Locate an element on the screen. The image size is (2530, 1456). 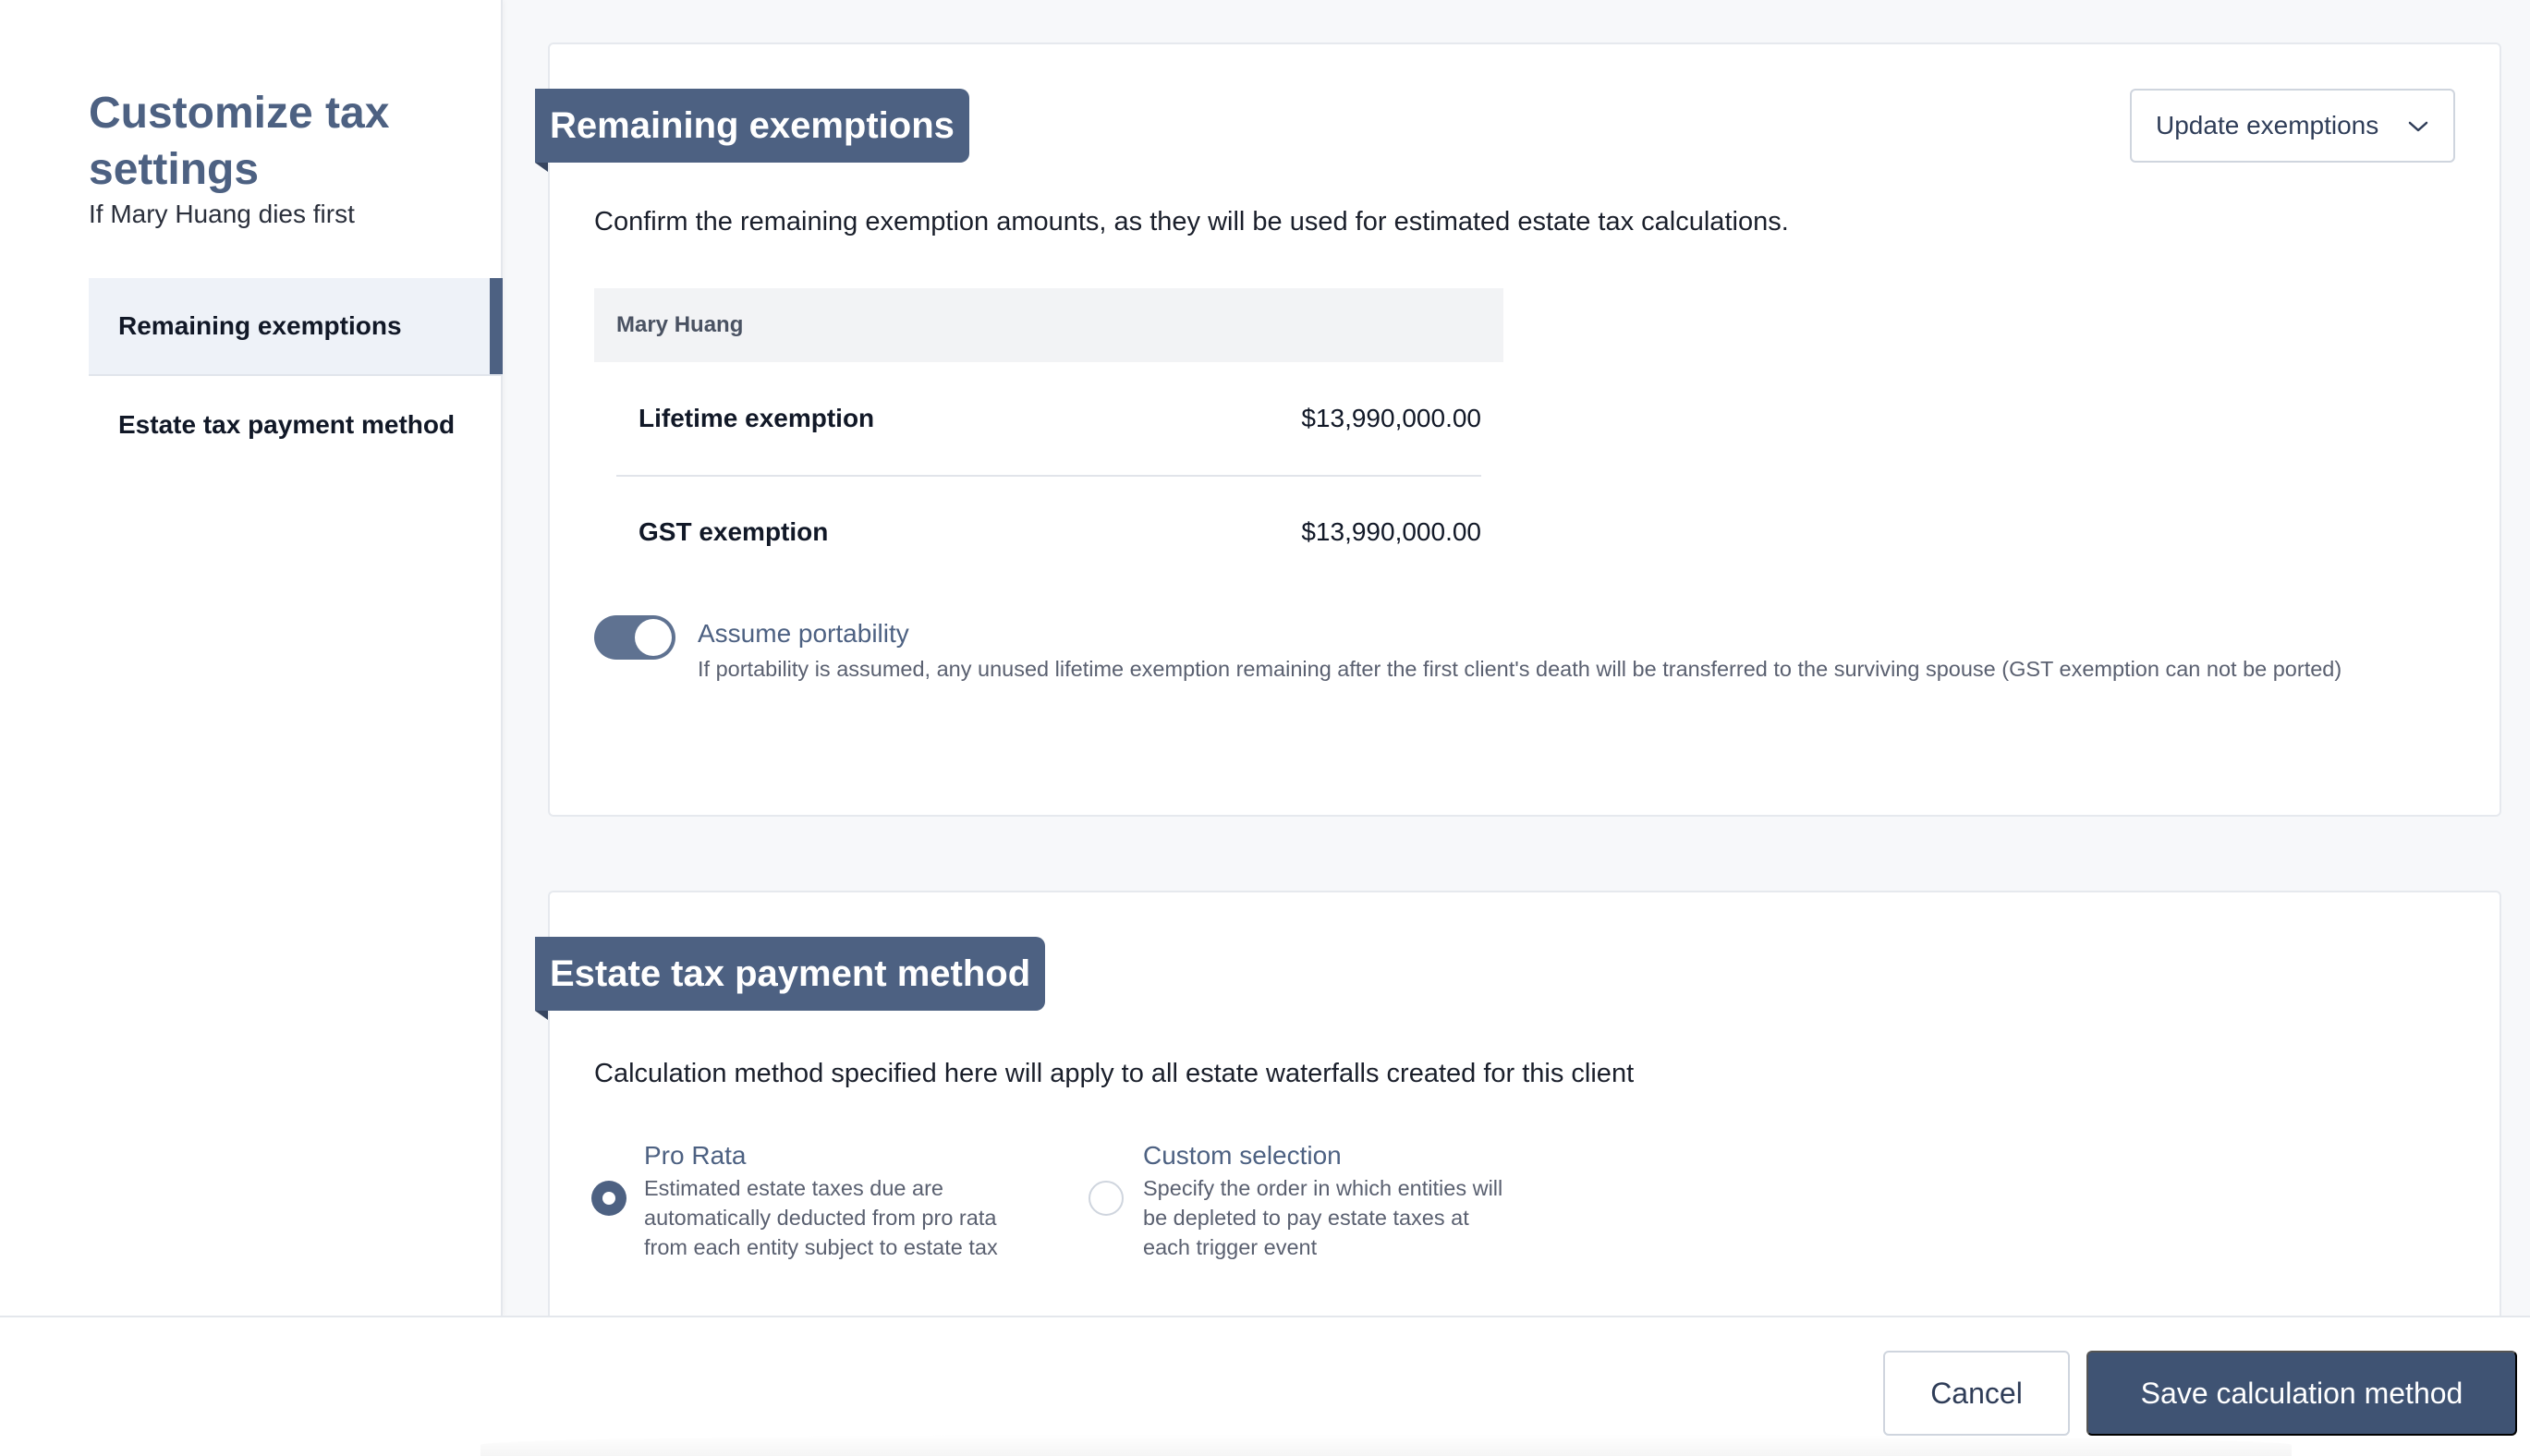
page-title: Customize tax settings is located at coordinates (239, 141).